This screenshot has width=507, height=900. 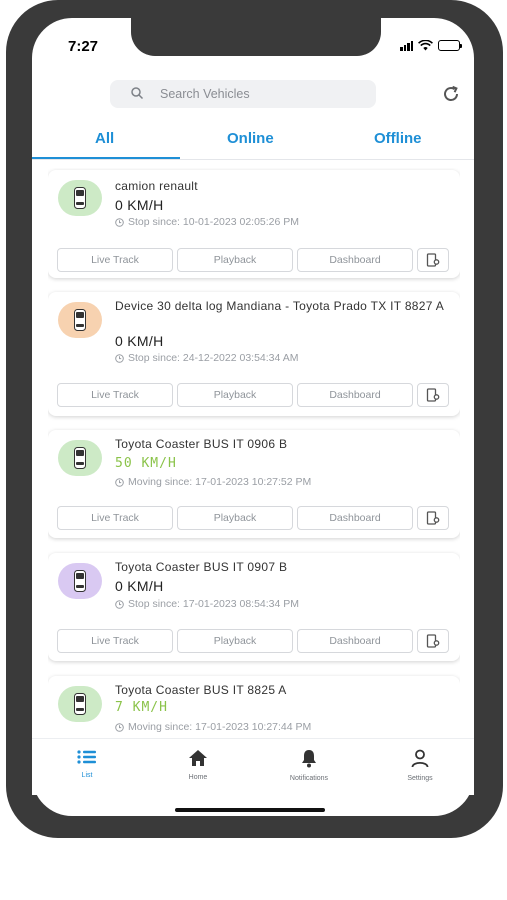 I want to click on nav-notifications-label: Notifications, so click(x=309, y=778).